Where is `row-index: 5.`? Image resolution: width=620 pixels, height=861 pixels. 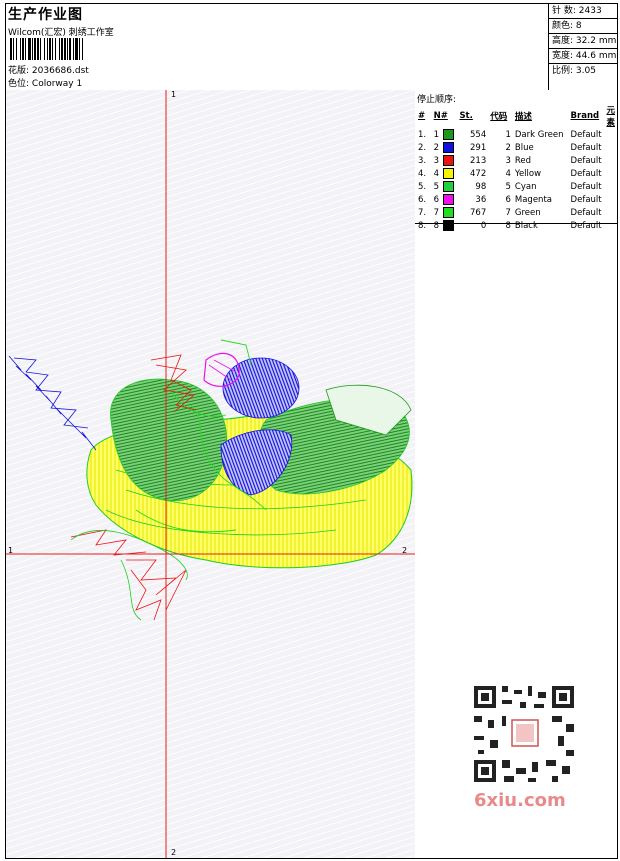 row-index: 5. is located at coordinates (422, 186).